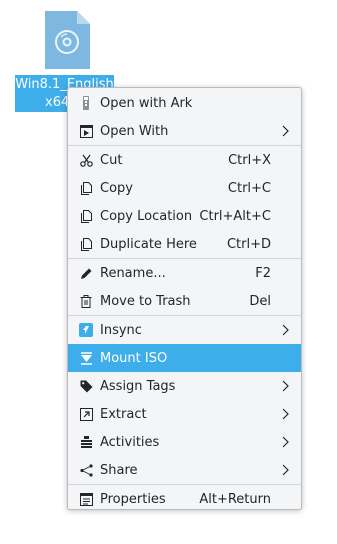  Describe the element at coordinates (260, 301) in the screenshot. I see `menu-item-shortcut: Del` at that location.